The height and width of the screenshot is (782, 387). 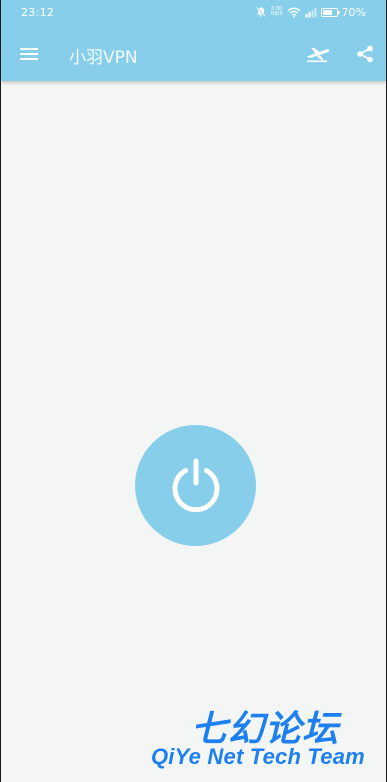 I want to click on hamburger-menu-icon, so click(x=29, y=54).